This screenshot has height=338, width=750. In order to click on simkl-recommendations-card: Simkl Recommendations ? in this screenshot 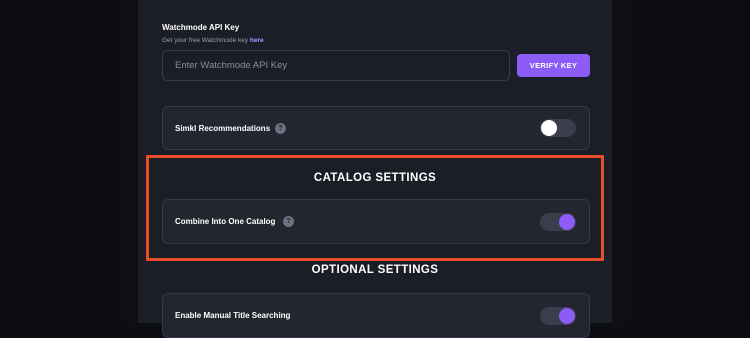, I will do `click(376, 128)`.